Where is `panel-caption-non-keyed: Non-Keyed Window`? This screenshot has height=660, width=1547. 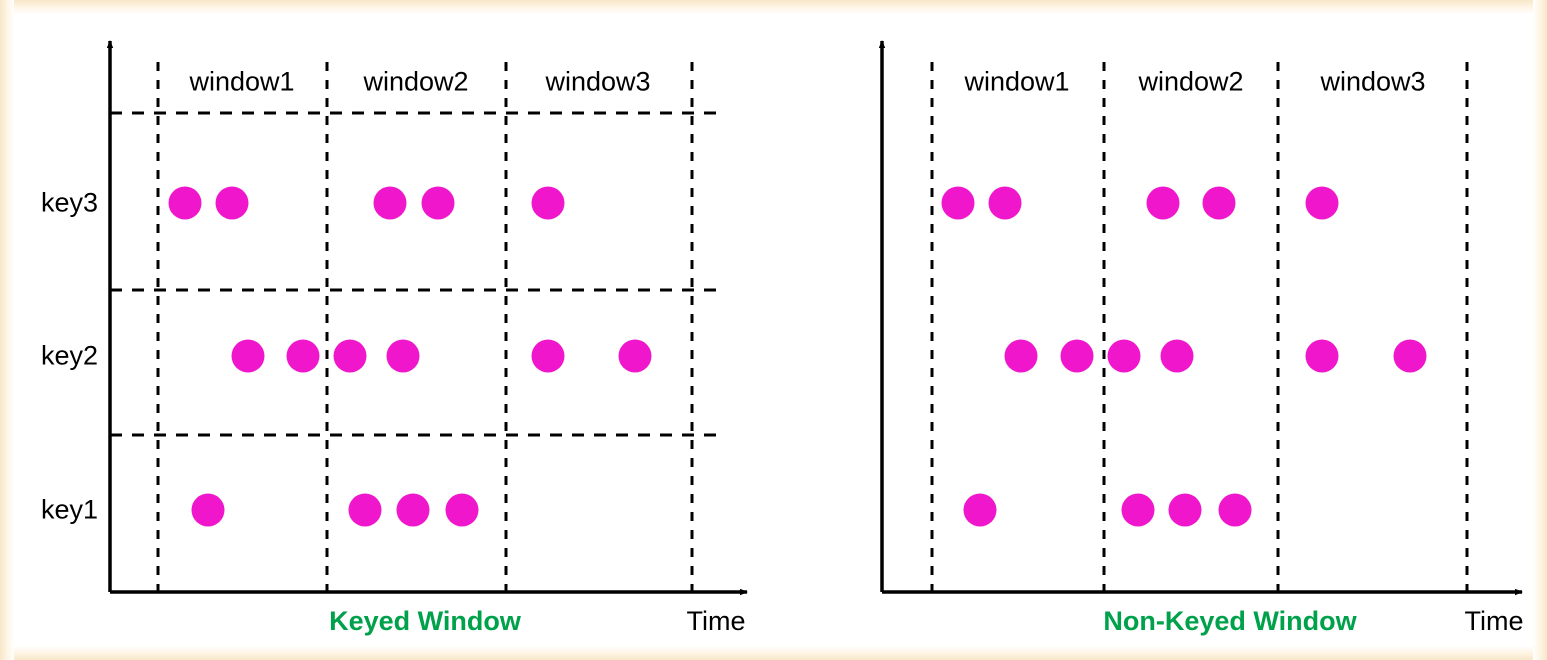 panel-caption-non-keyed: Non-Keyed Window is located at coordinates (1230, 621).